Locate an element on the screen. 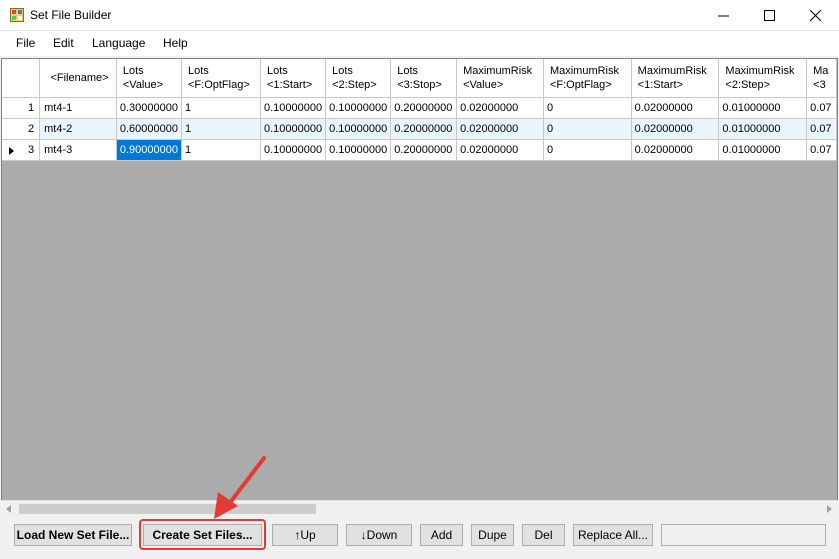 The width and height of the screenshot is (839, 559). column-header-line1: <Filename> is located at coordinates (79, 77).